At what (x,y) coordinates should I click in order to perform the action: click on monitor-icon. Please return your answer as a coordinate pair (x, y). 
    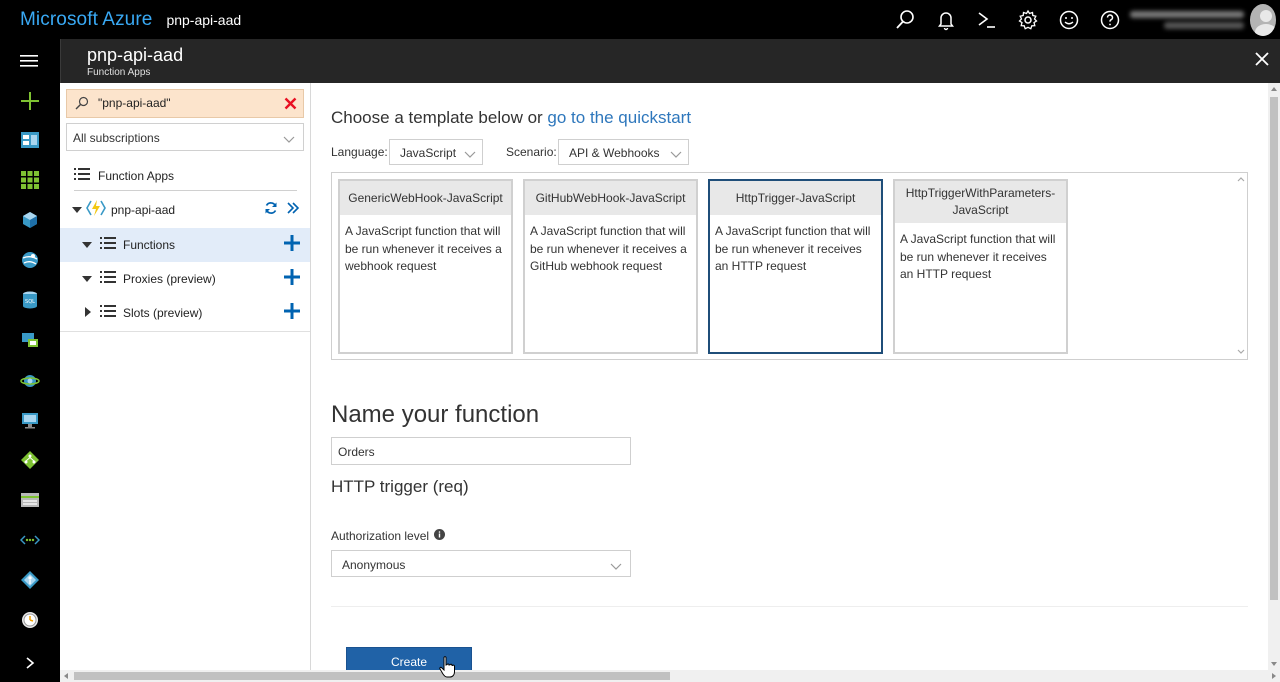
    Looking at the image, I should click on (30, 620).